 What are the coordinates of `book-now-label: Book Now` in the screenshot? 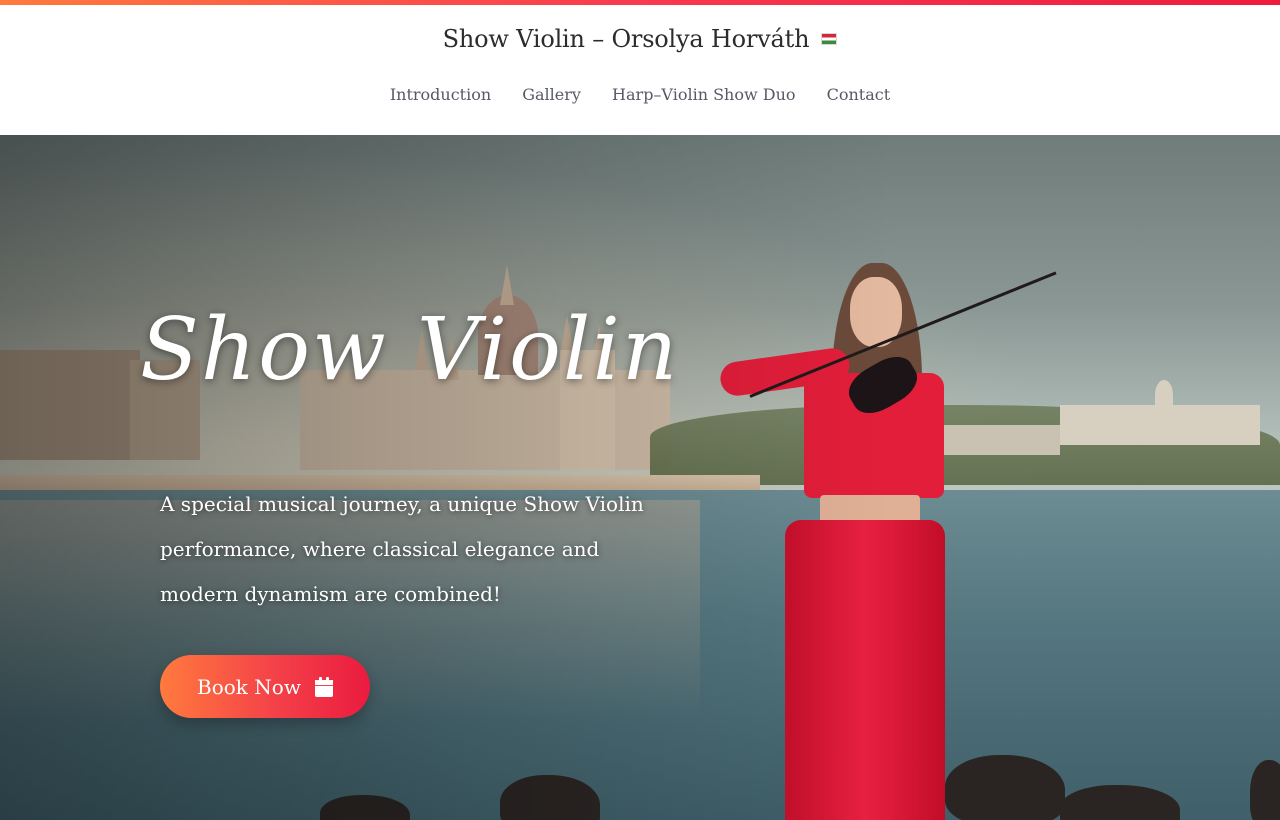 It's located at (249, 686).